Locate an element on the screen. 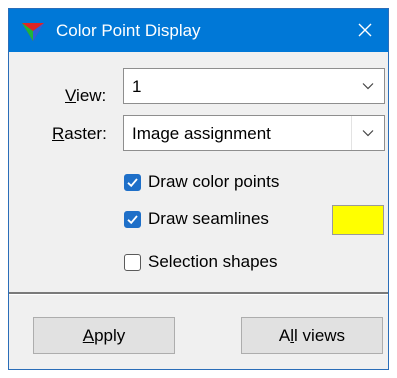  close-button is located at coordinates (365, 30).